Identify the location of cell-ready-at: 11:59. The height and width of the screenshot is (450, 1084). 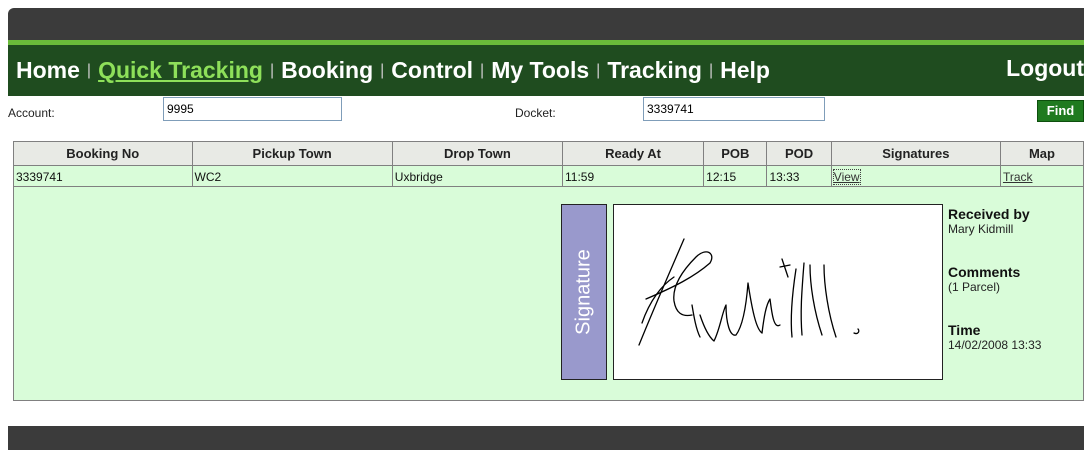
(633, 176).